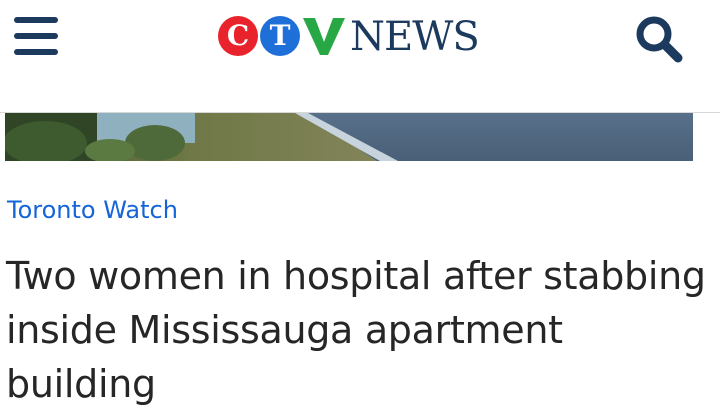 The image size is (720, 411). I want to click on ctv-news-logo: C T NEWS, so click(353, 36).